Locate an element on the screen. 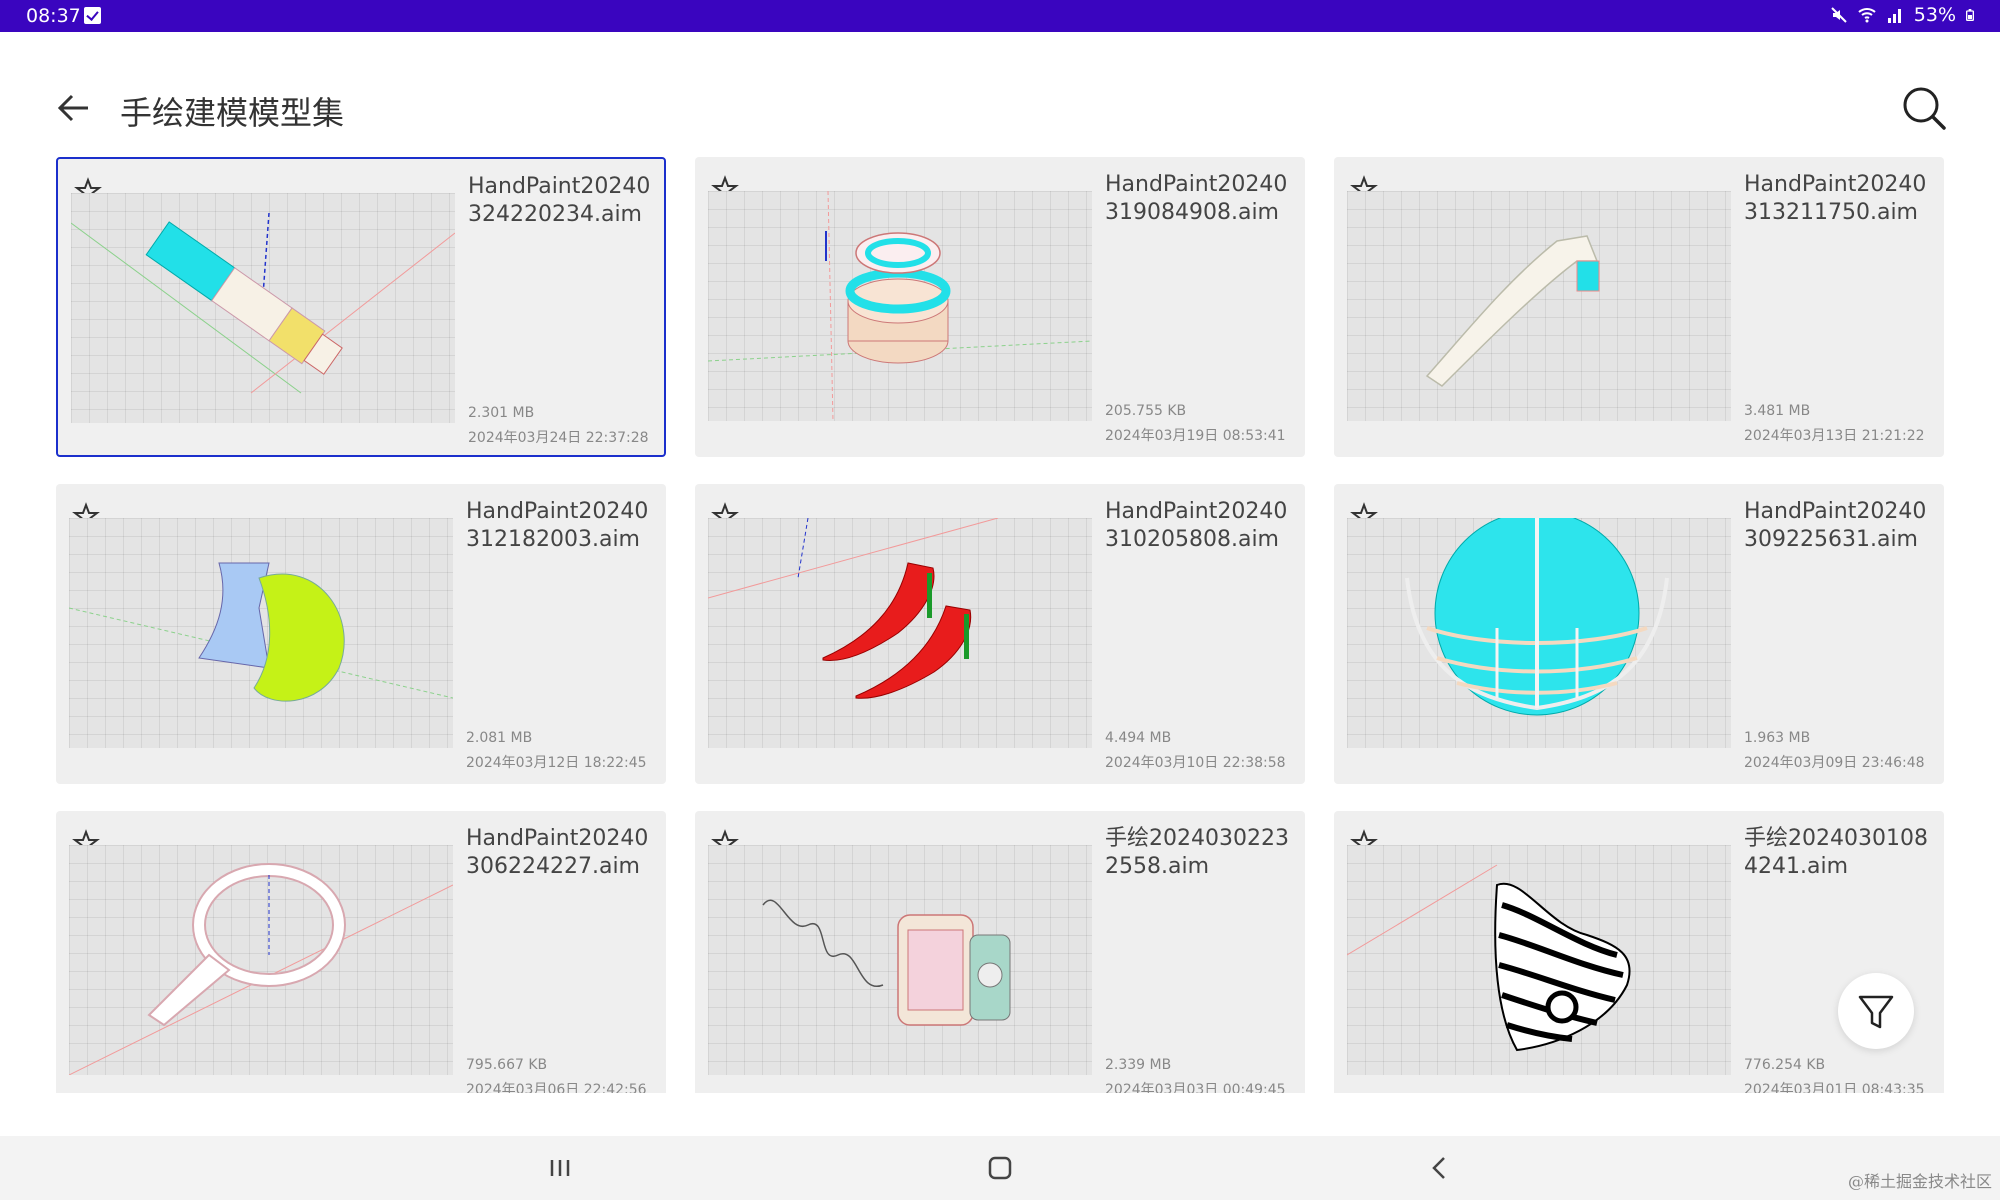 The height and width of the screenshot is (1200, 2000). file-name: HandPaint20240324220234.aim is located at coordinates (559, 200).